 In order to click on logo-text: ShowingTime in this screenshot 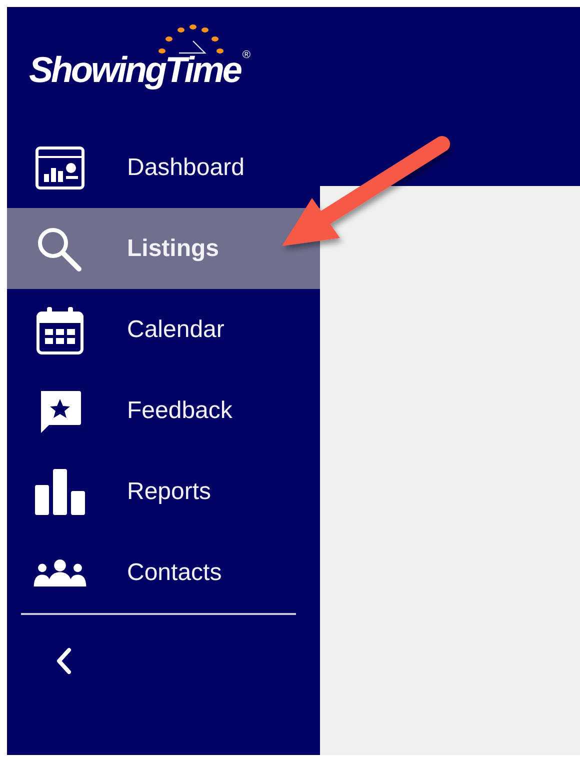, I will do `click(134, 70)`.